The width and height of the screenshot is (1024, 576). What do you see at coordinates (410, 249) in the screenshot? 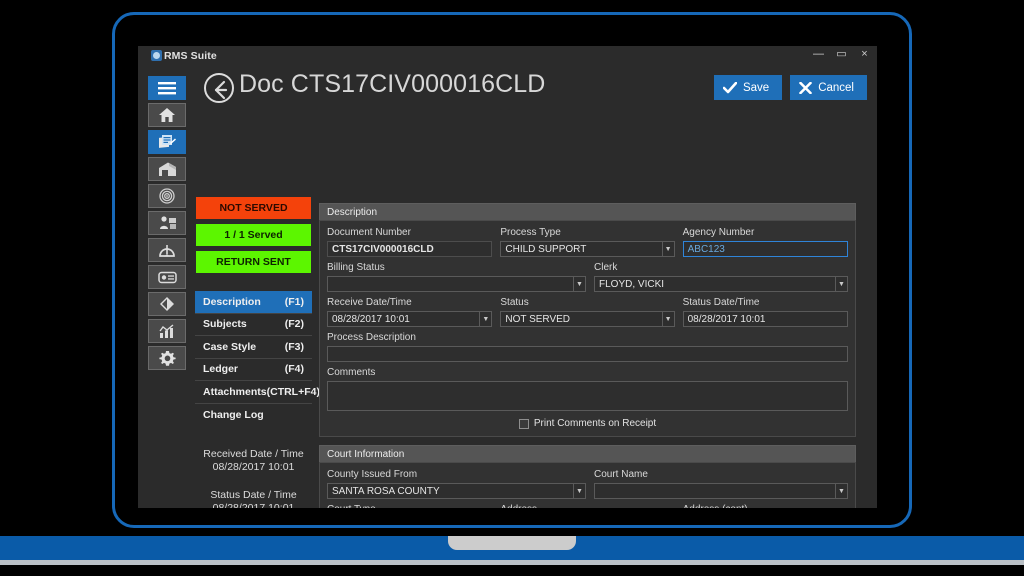
I see `document-number-field: CTS17CIV000016CLD` at bounding box center [410, 249].